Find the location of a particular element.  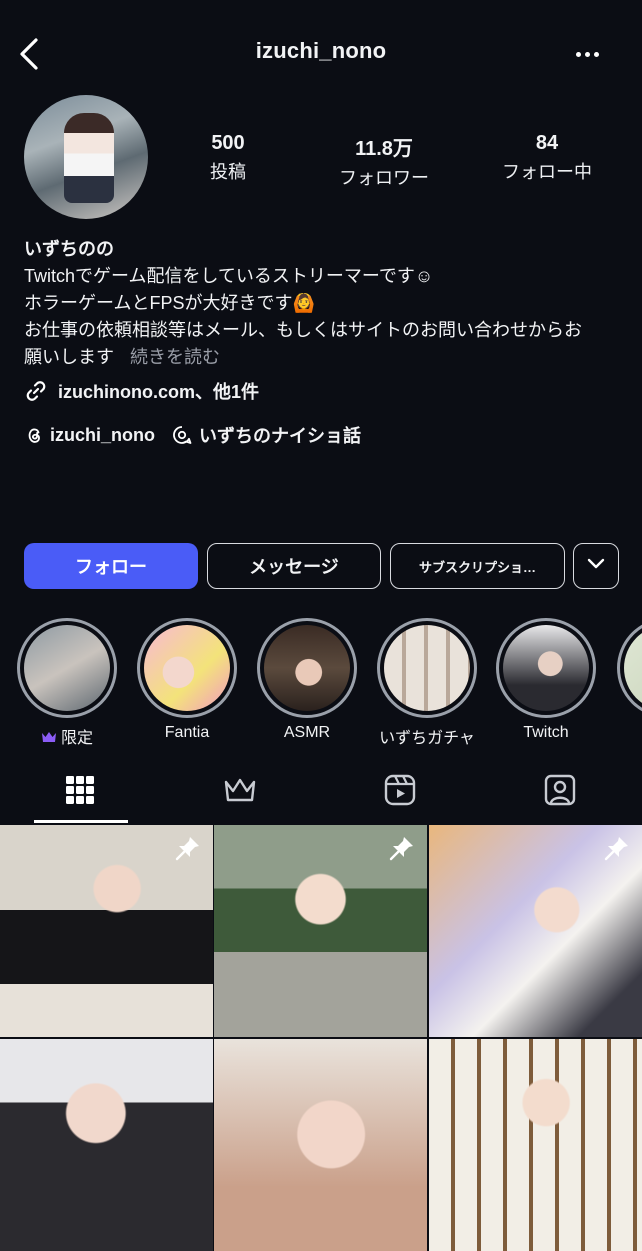

profile-stats: 500 投稿 11.8万 フォロワー 84 フォロー中 is located at coordinates (398, 162).